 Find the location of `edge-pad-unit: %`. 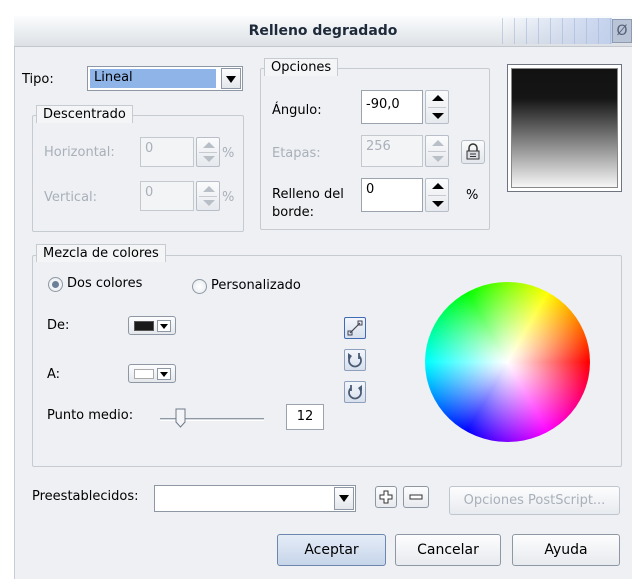

edge-pad-unit: % is located at coordinates (472, 195).